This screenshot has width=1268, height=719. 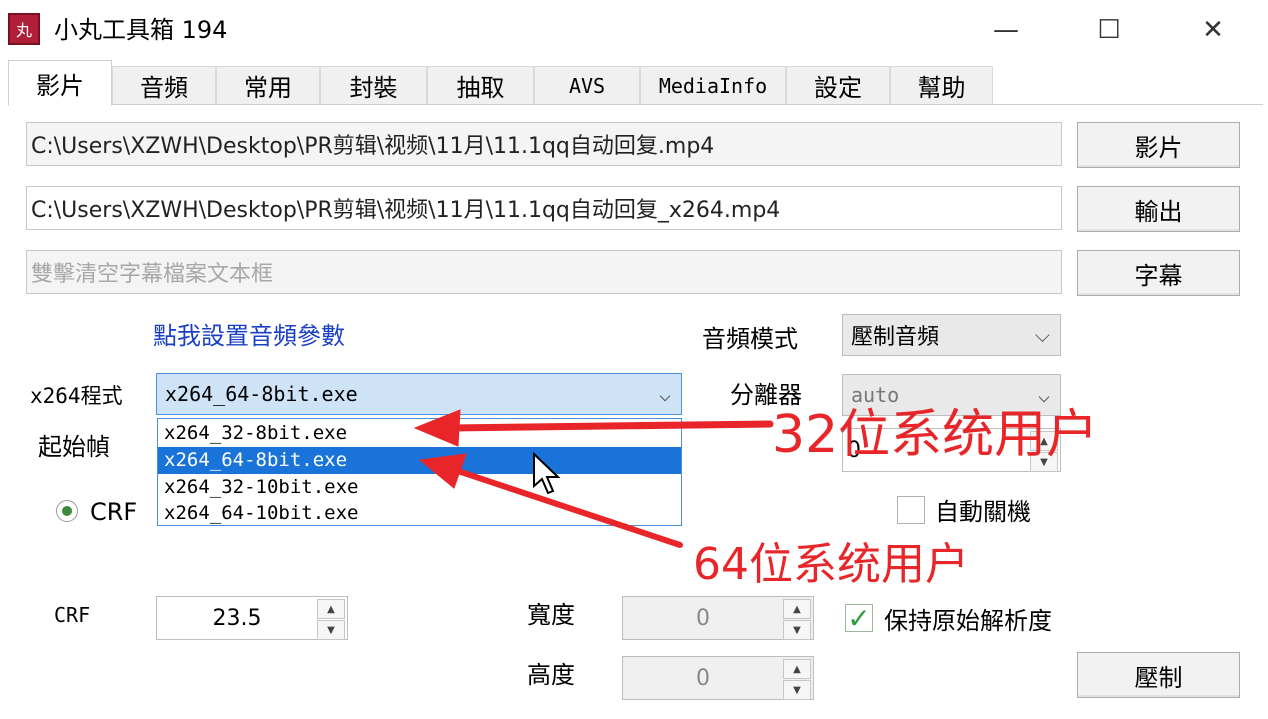 What do you see at coordinates (941, 85) in the screenshot?
I see `tab-help: 幫助` at bounding box center [941, 85].